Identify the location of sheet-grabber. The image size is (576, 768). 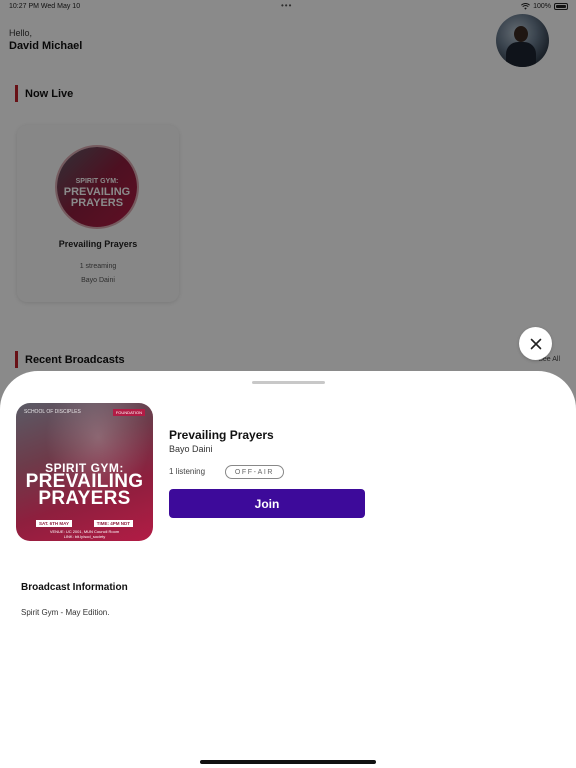
(288, 382).